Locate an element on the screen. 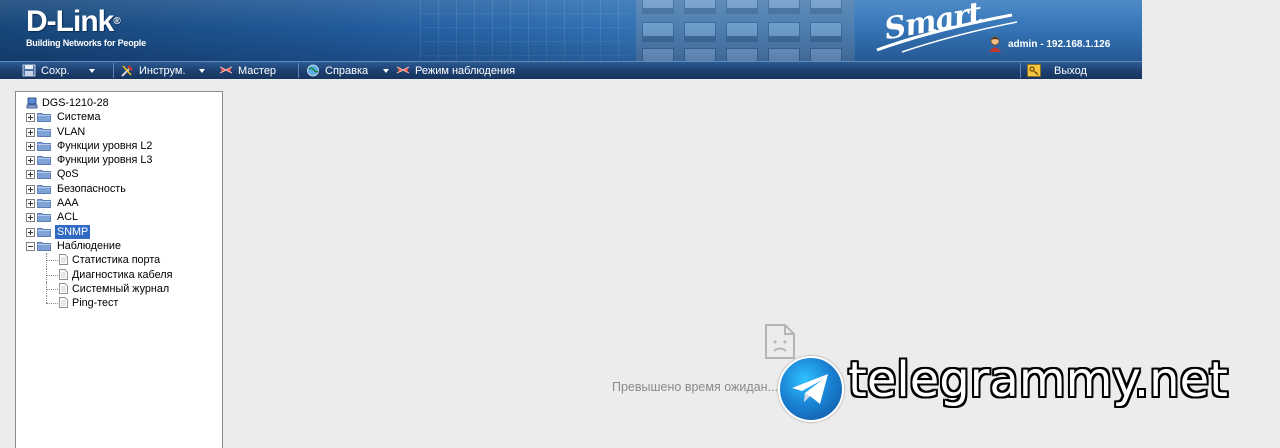  dlink-logo: D-Link® Building Networks for People is located at coordinates (86, 27).